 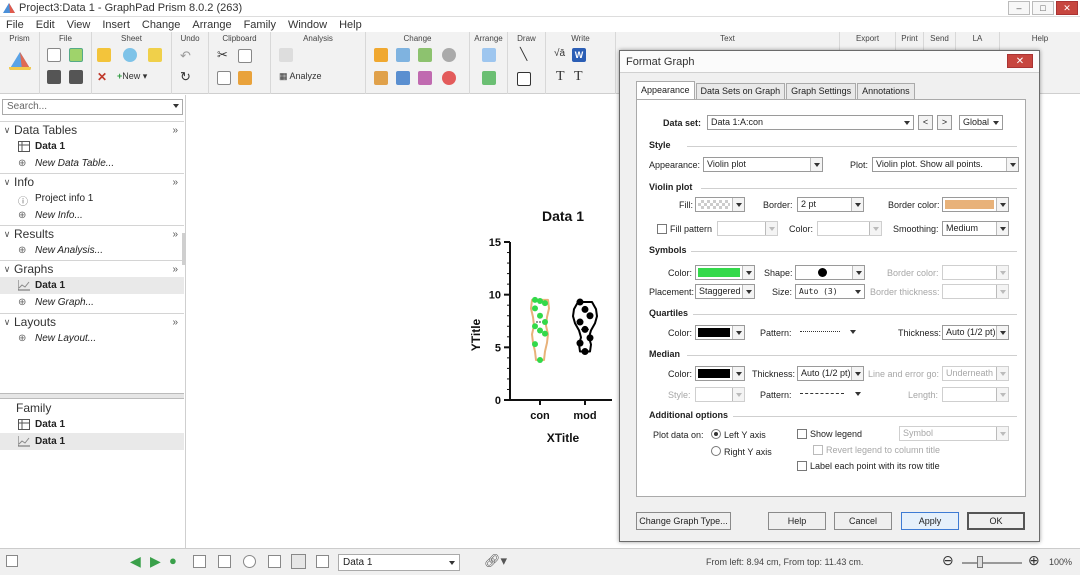 What do you see at coordinates (449, 55) in the screenshot?
I see `change-refresh-icon` at bounding box center [449, 55].